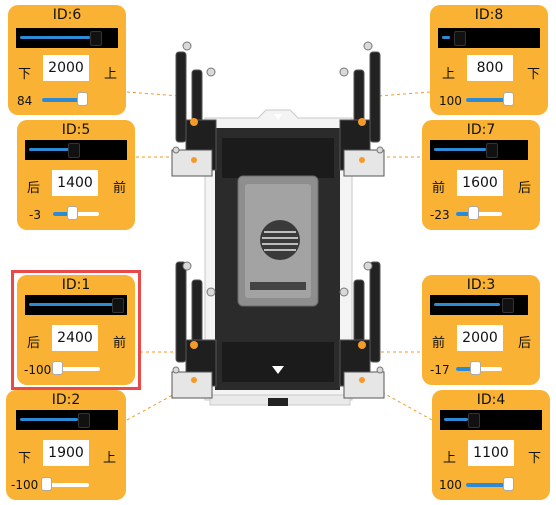 This screenshot has width=556, height=505. What do you see at coordinates (491, 400) in the screenshot?
I see `servo-title: ID:4` at bounding box center [491, 400].